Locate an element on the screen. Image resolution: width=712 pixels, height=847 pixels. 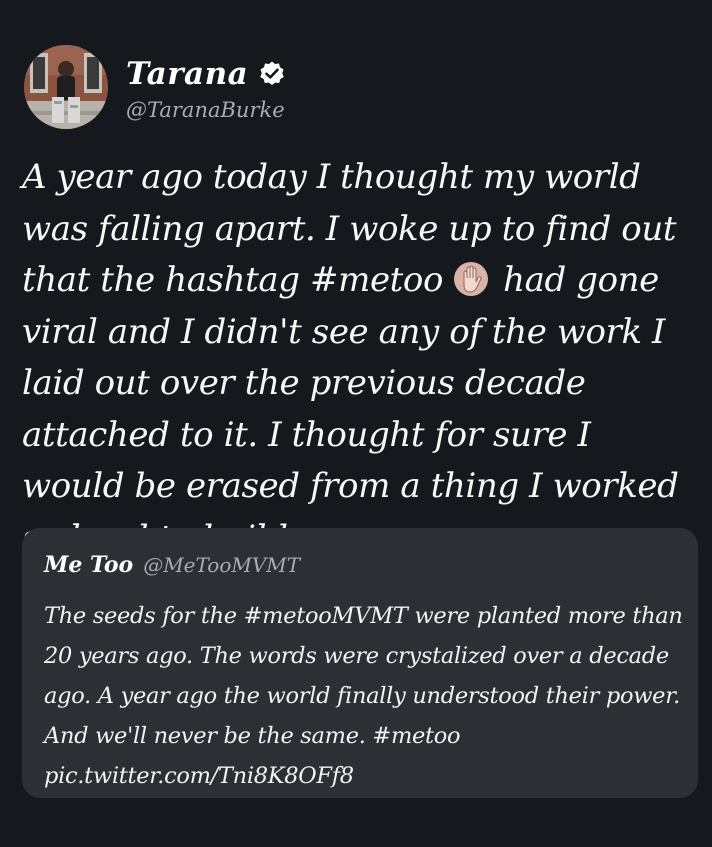
display-name-row: Tarana is located at coordinates (206, 74).